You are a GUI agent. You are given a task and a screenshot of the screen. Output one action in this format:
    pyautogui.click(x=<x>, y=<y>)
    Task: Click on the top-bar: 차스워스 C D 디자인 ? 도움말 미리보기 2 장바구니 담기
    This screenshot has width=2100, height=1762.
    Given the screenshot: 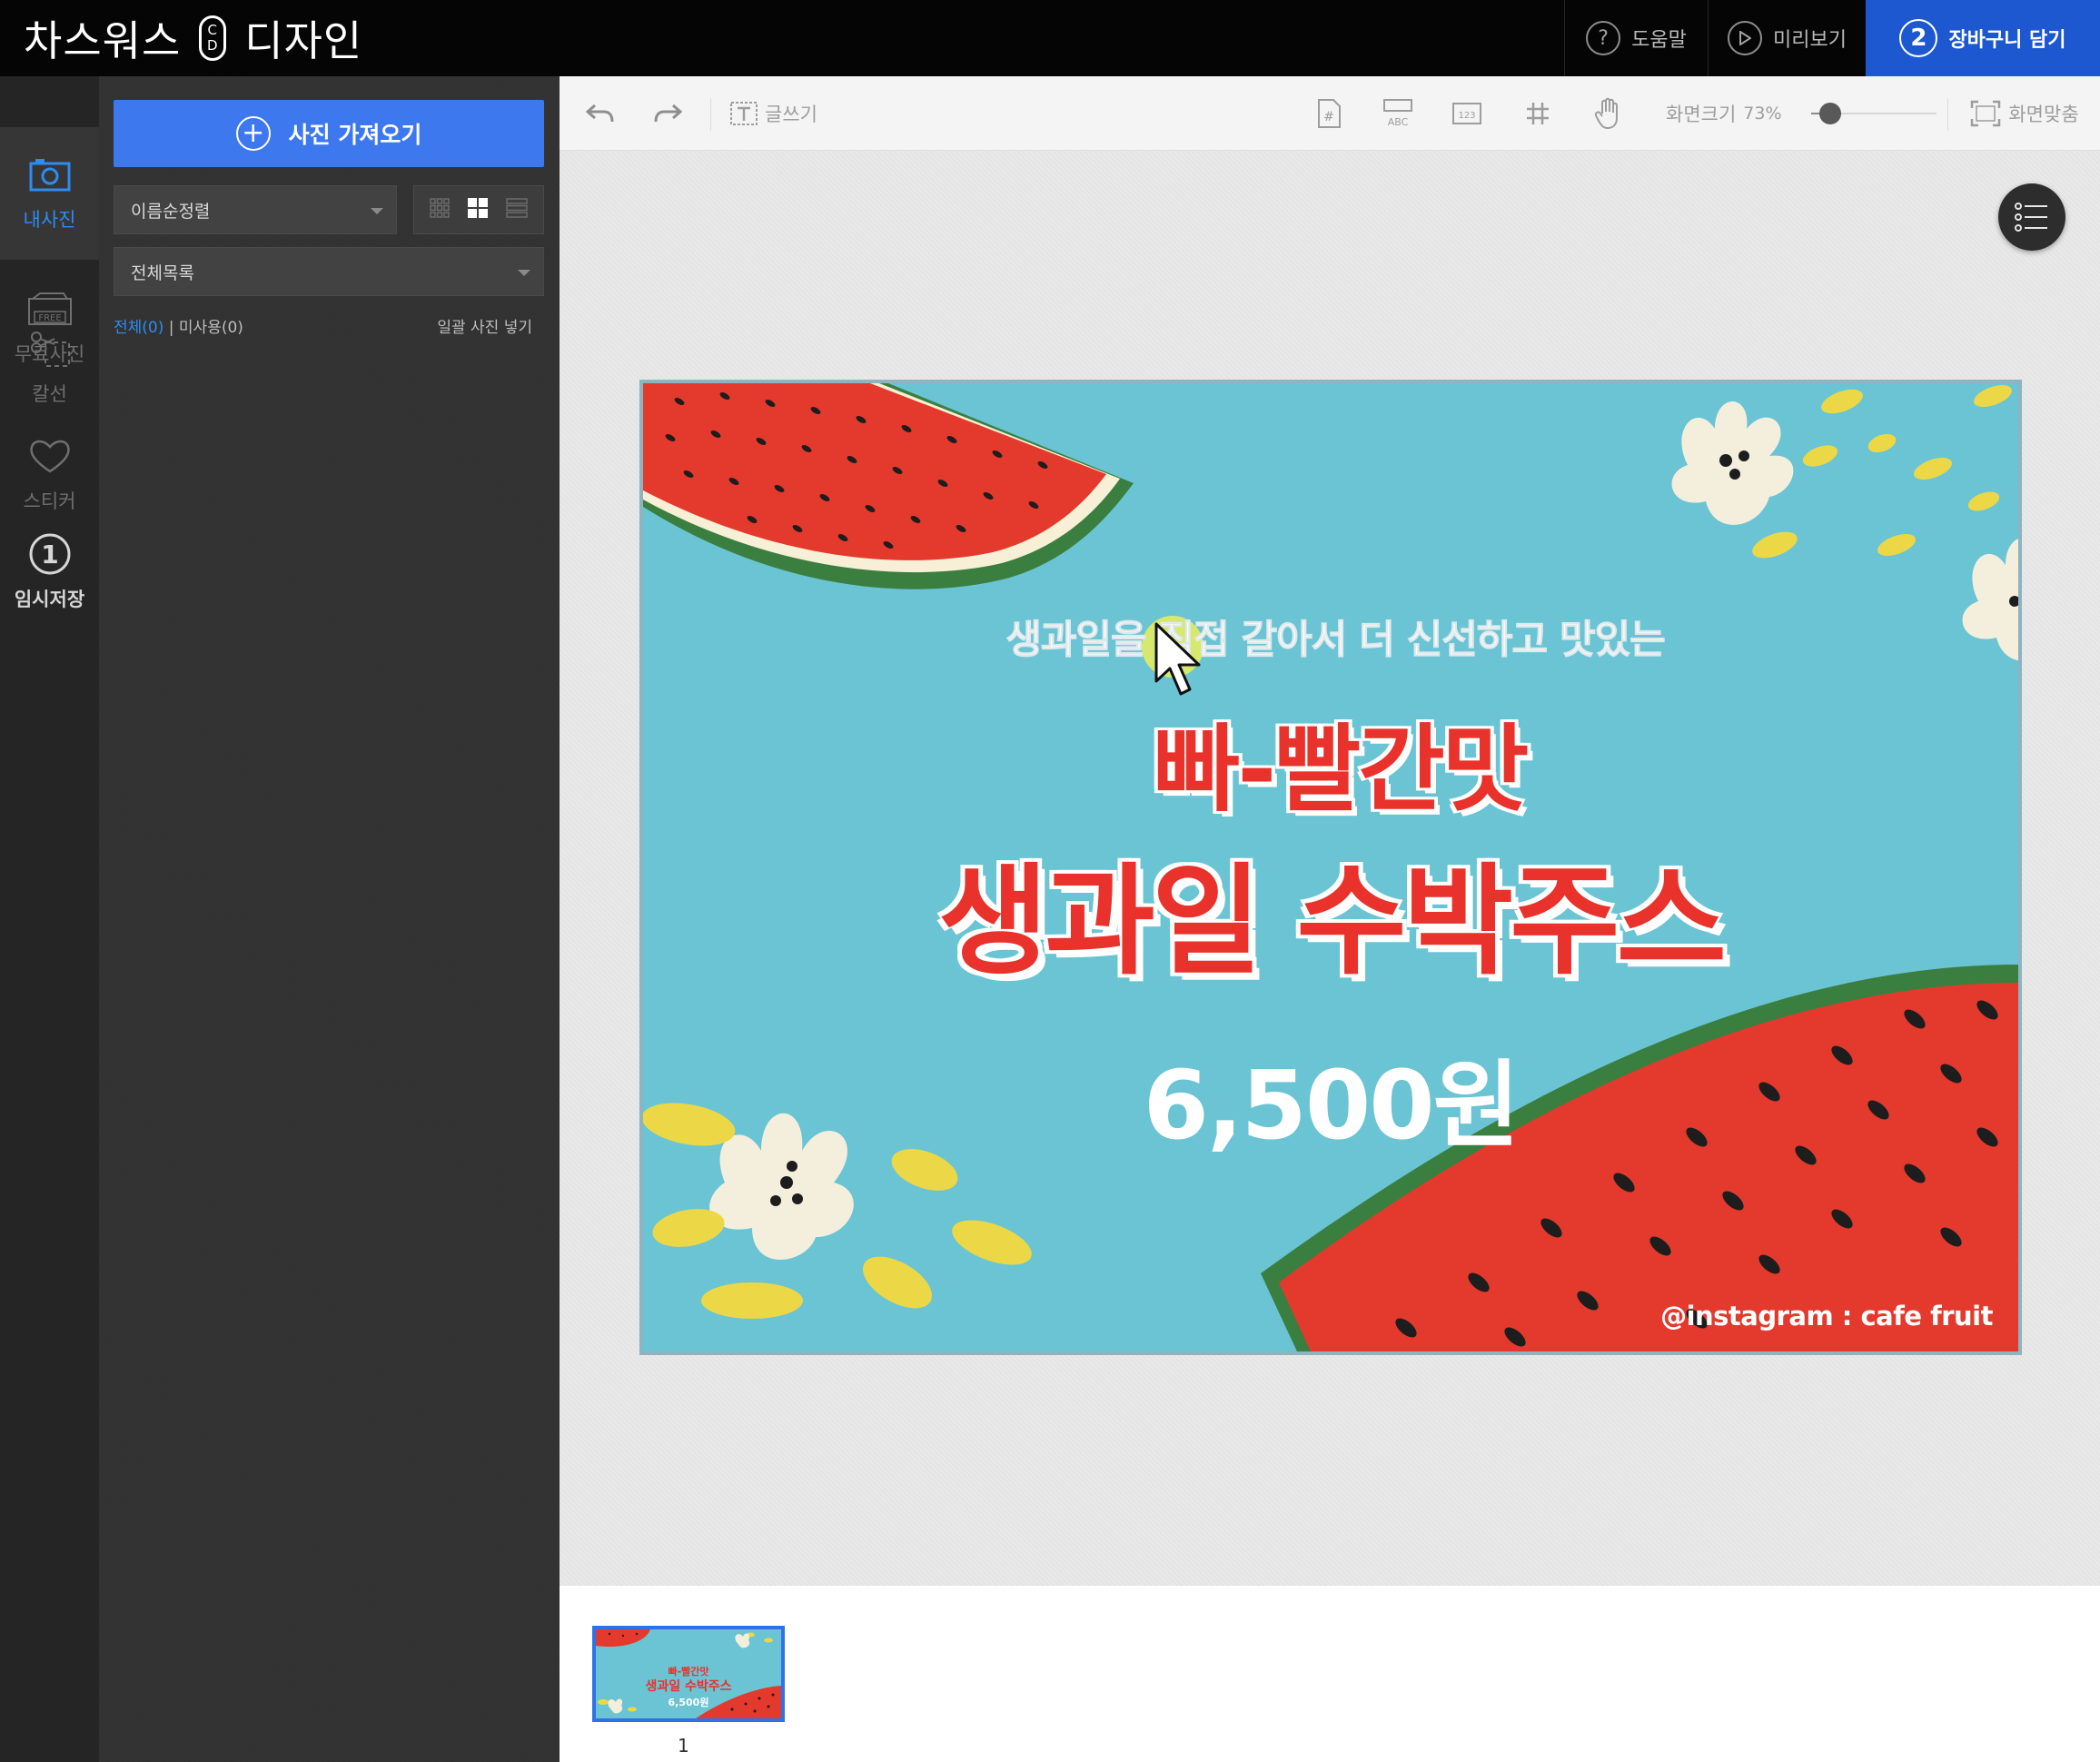 What is the action you would take?
    pyautogui.click(x=1050, y=38)
    